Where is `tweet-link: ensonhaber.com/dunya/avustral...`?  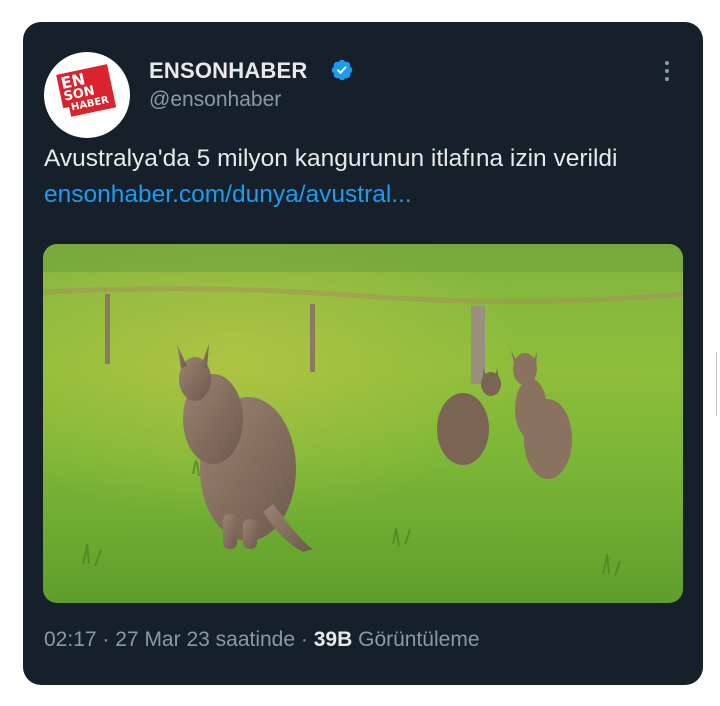 tweet-link: ensonhaber.com/dunya/avustral... is located at coordinates (228, 194).